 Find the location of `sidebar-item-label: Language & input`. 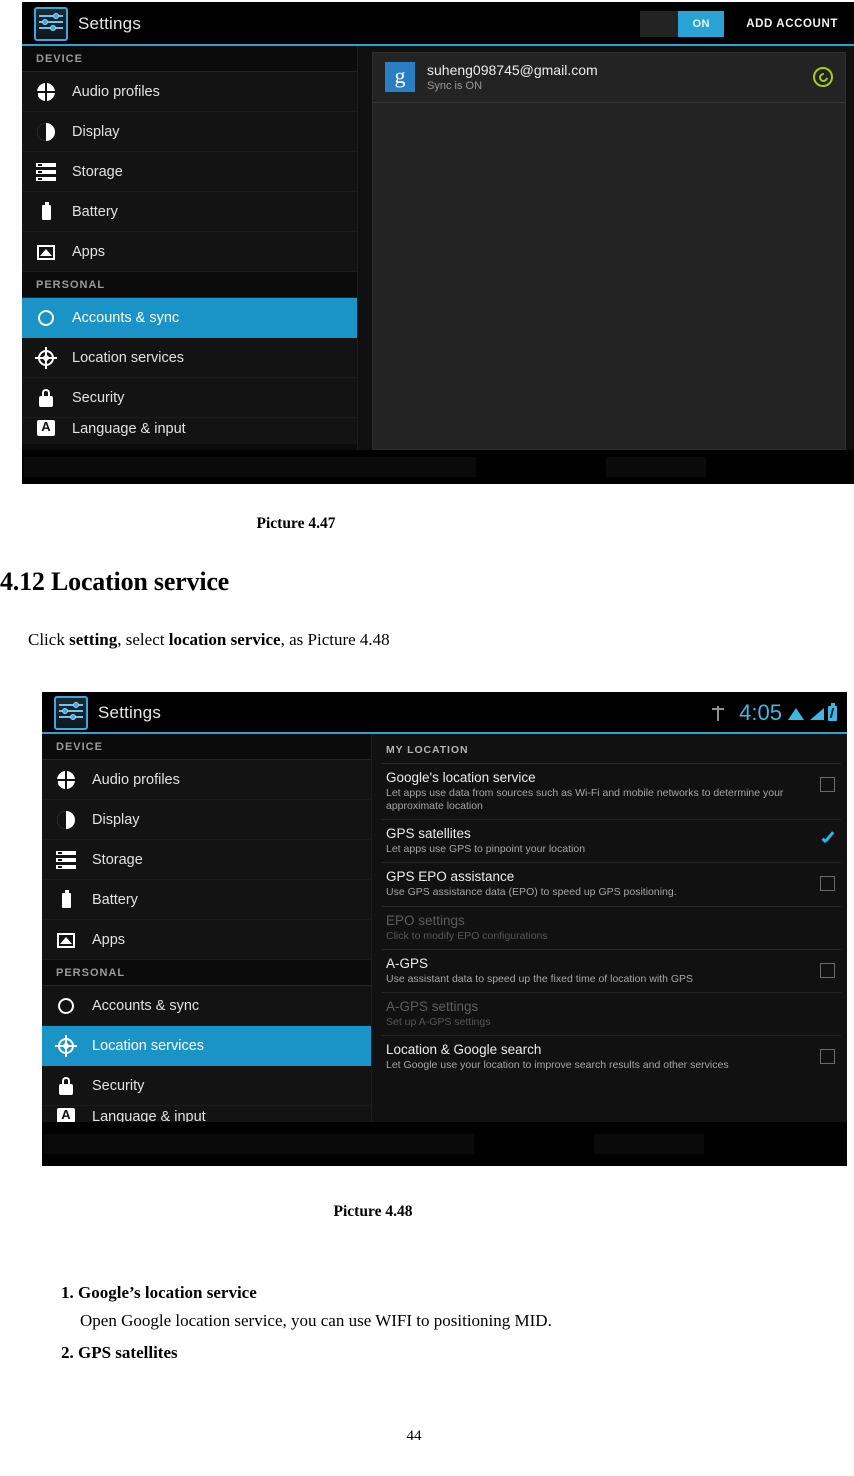

sidebar-item-label: Language & input is located at coordinates (149, 1115).